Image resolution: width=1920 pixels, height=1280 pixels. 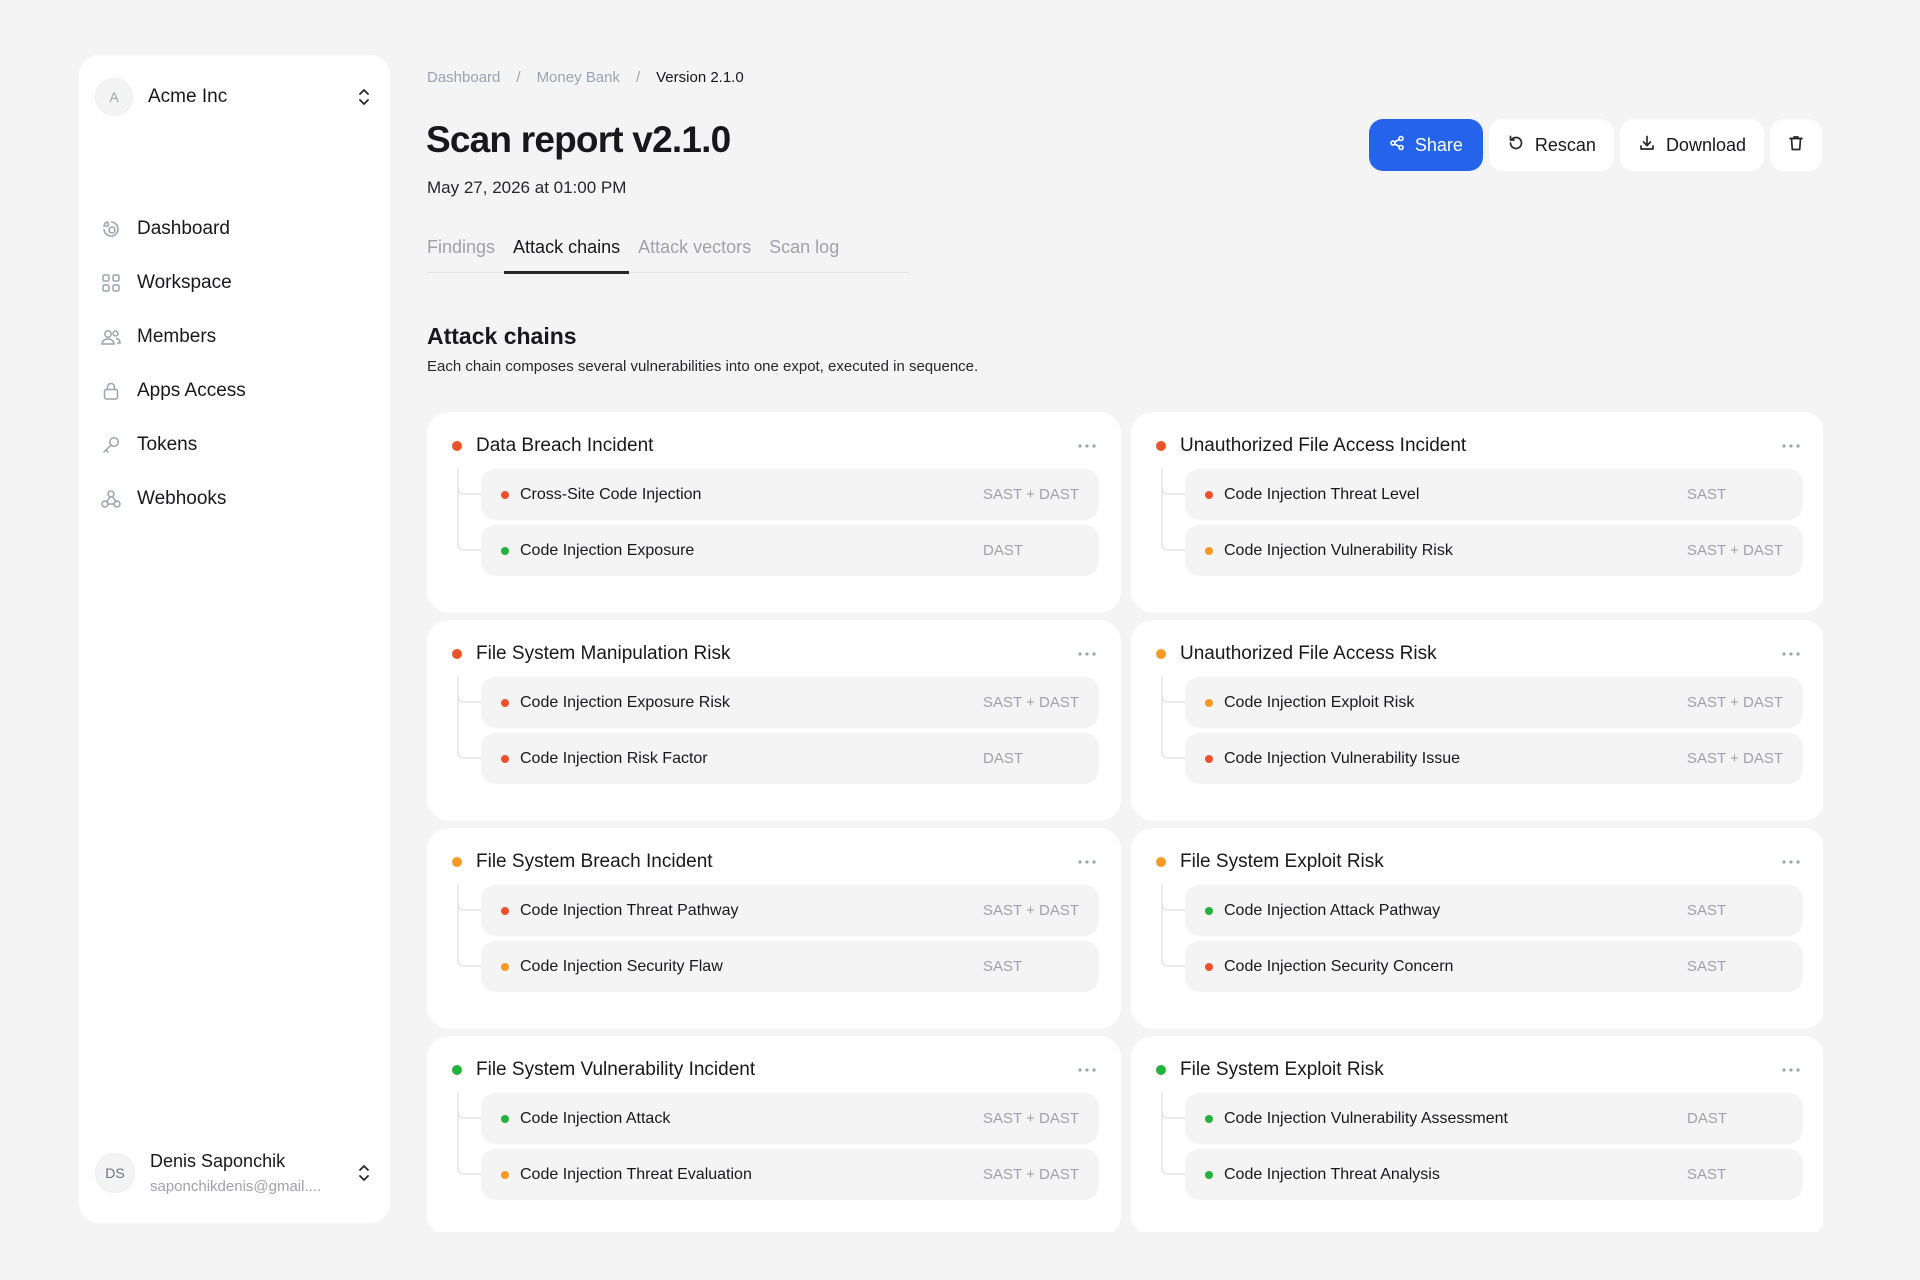 I want to click on breadcrumb-money-bank: Money Bank, so click(x=578, y=77).